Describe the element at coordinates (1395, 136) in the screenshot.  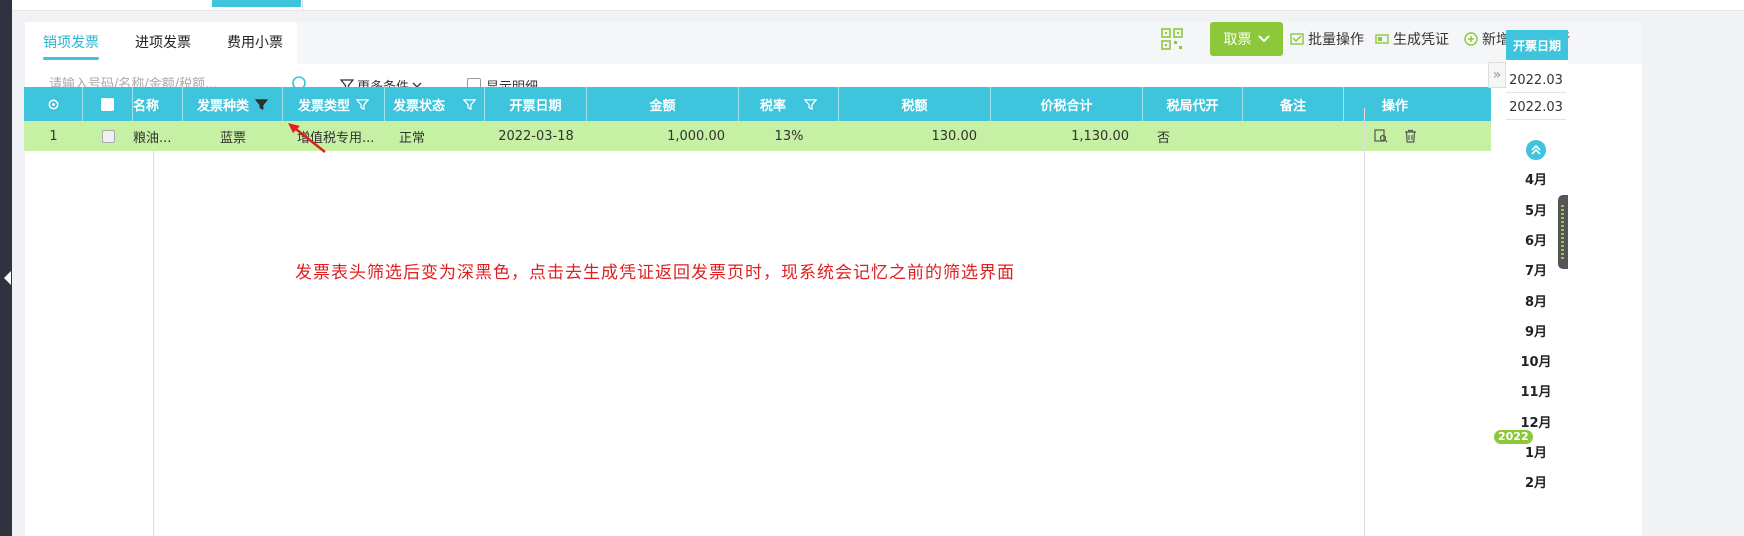
I see `row-actions` at that location.